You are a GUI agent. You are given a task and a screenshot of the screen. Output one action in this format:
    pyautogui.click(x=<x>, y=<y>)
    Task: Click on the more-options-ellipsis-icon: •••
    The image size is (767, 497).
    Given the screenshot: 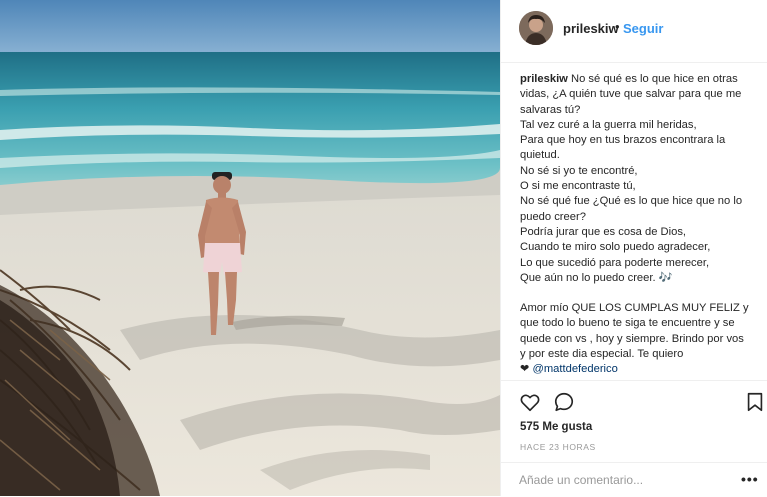 What is the action you would take?
    pyautogui.click(x=750, y=479)
    